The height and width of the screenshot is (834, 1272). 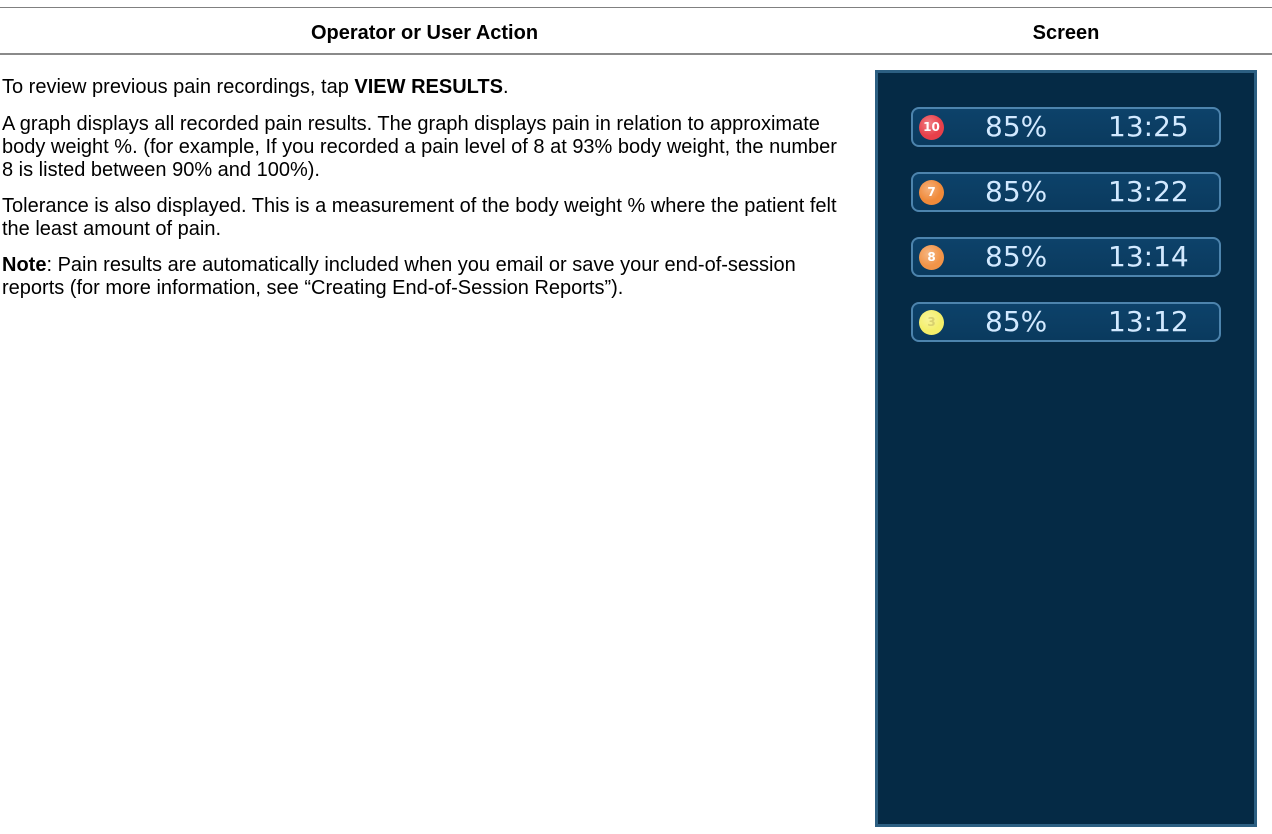 I want to click on pain-result-row: 10 85% 13:25, so click(x=1066, y=127).